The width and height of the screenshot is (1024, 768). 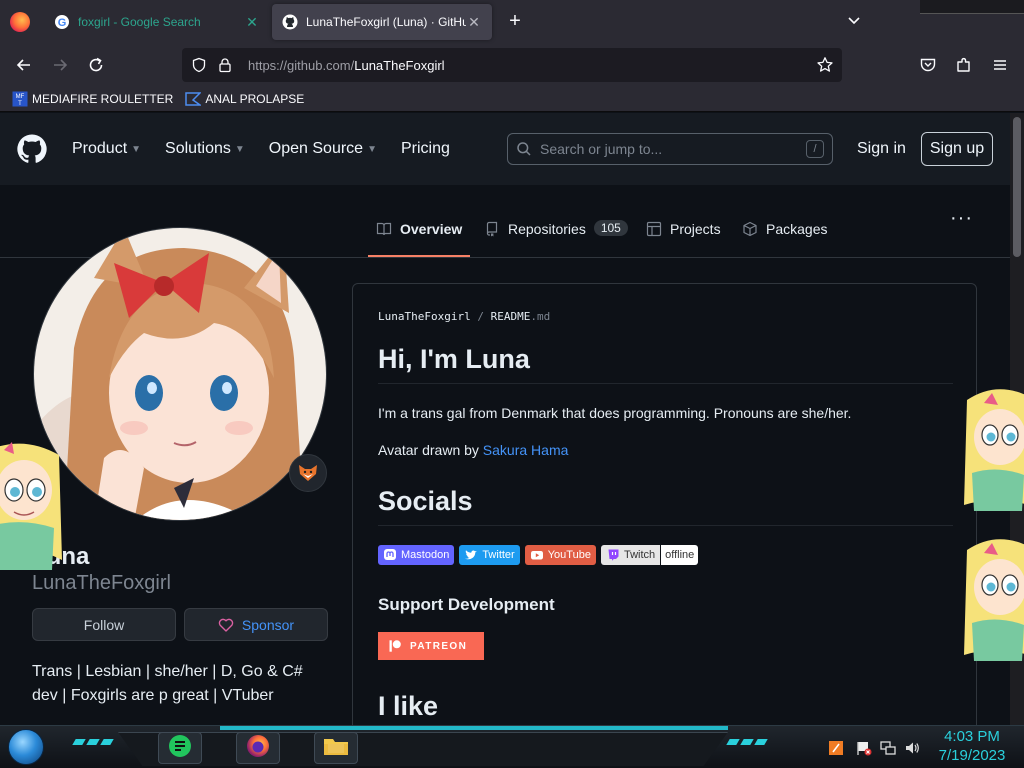 I want to click on youtube-badge: YouTube, so click(x=560, y=555).